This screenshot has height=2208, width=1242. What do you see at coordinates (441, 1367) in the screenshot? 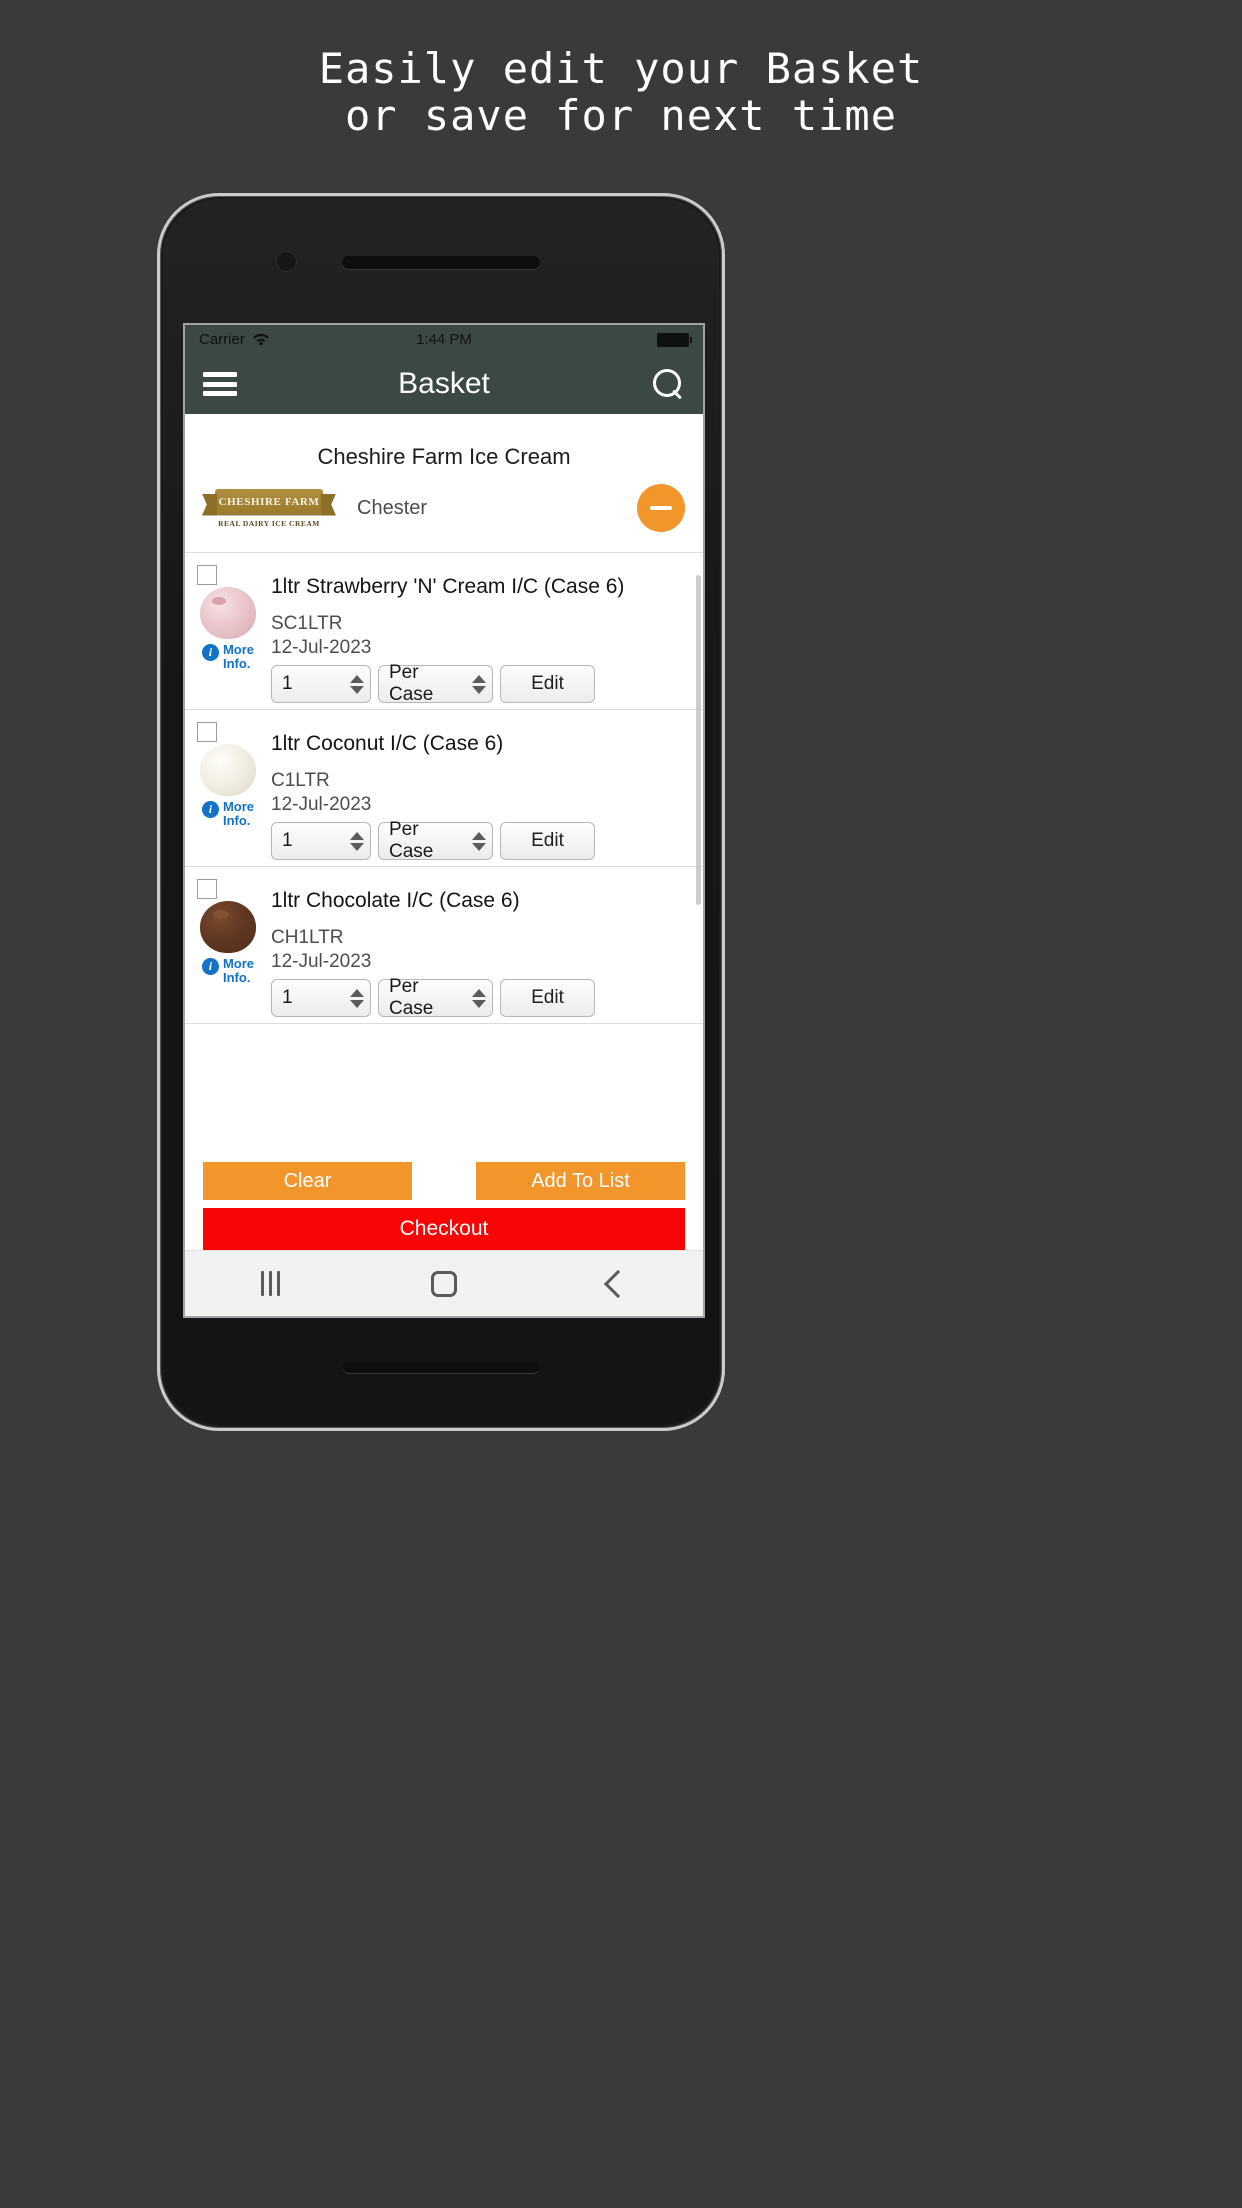
I see `phone-home-bar` at bounding box center [441, 1367].